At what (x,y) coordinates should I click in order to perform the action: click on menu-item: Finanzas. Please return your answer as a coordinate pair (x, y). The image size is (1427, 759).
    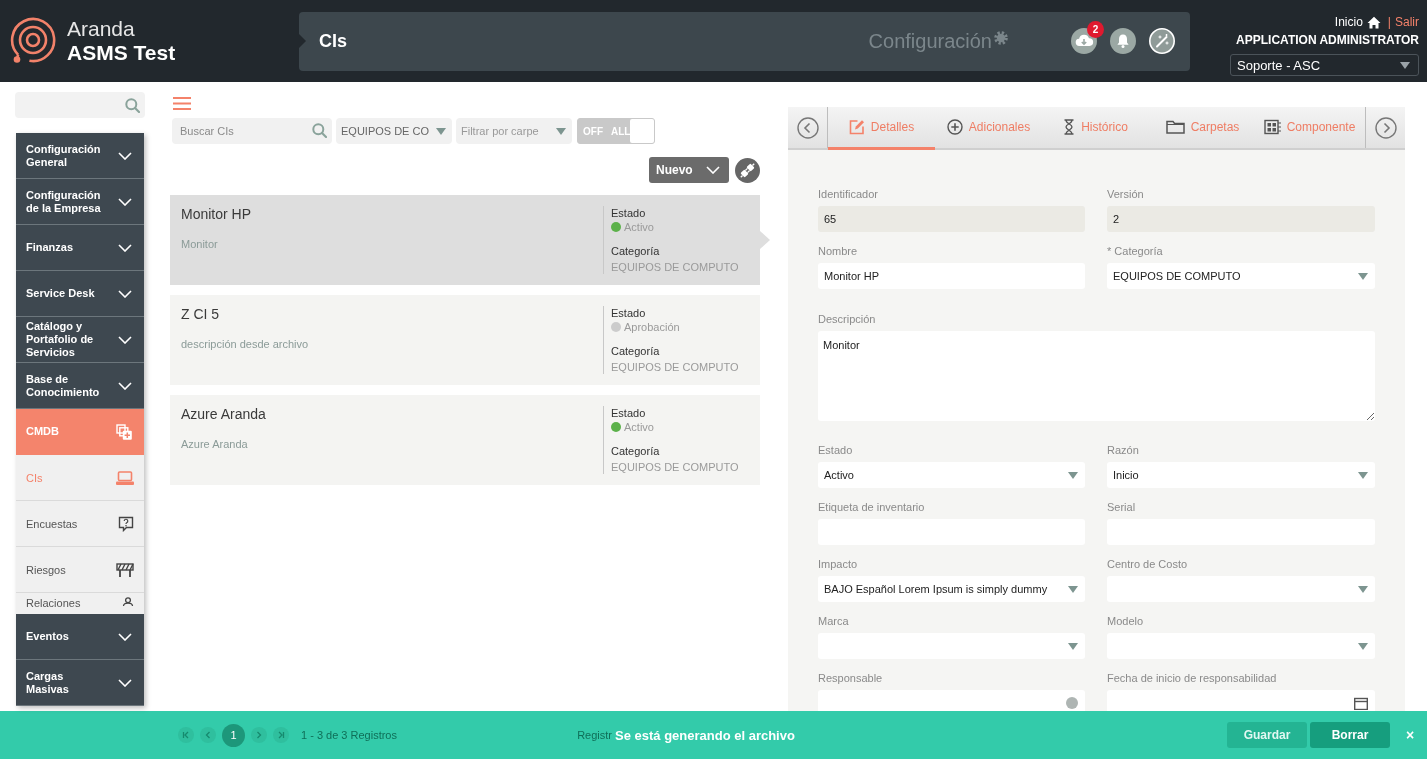
    Looking at the image, I should click on (80, 248).